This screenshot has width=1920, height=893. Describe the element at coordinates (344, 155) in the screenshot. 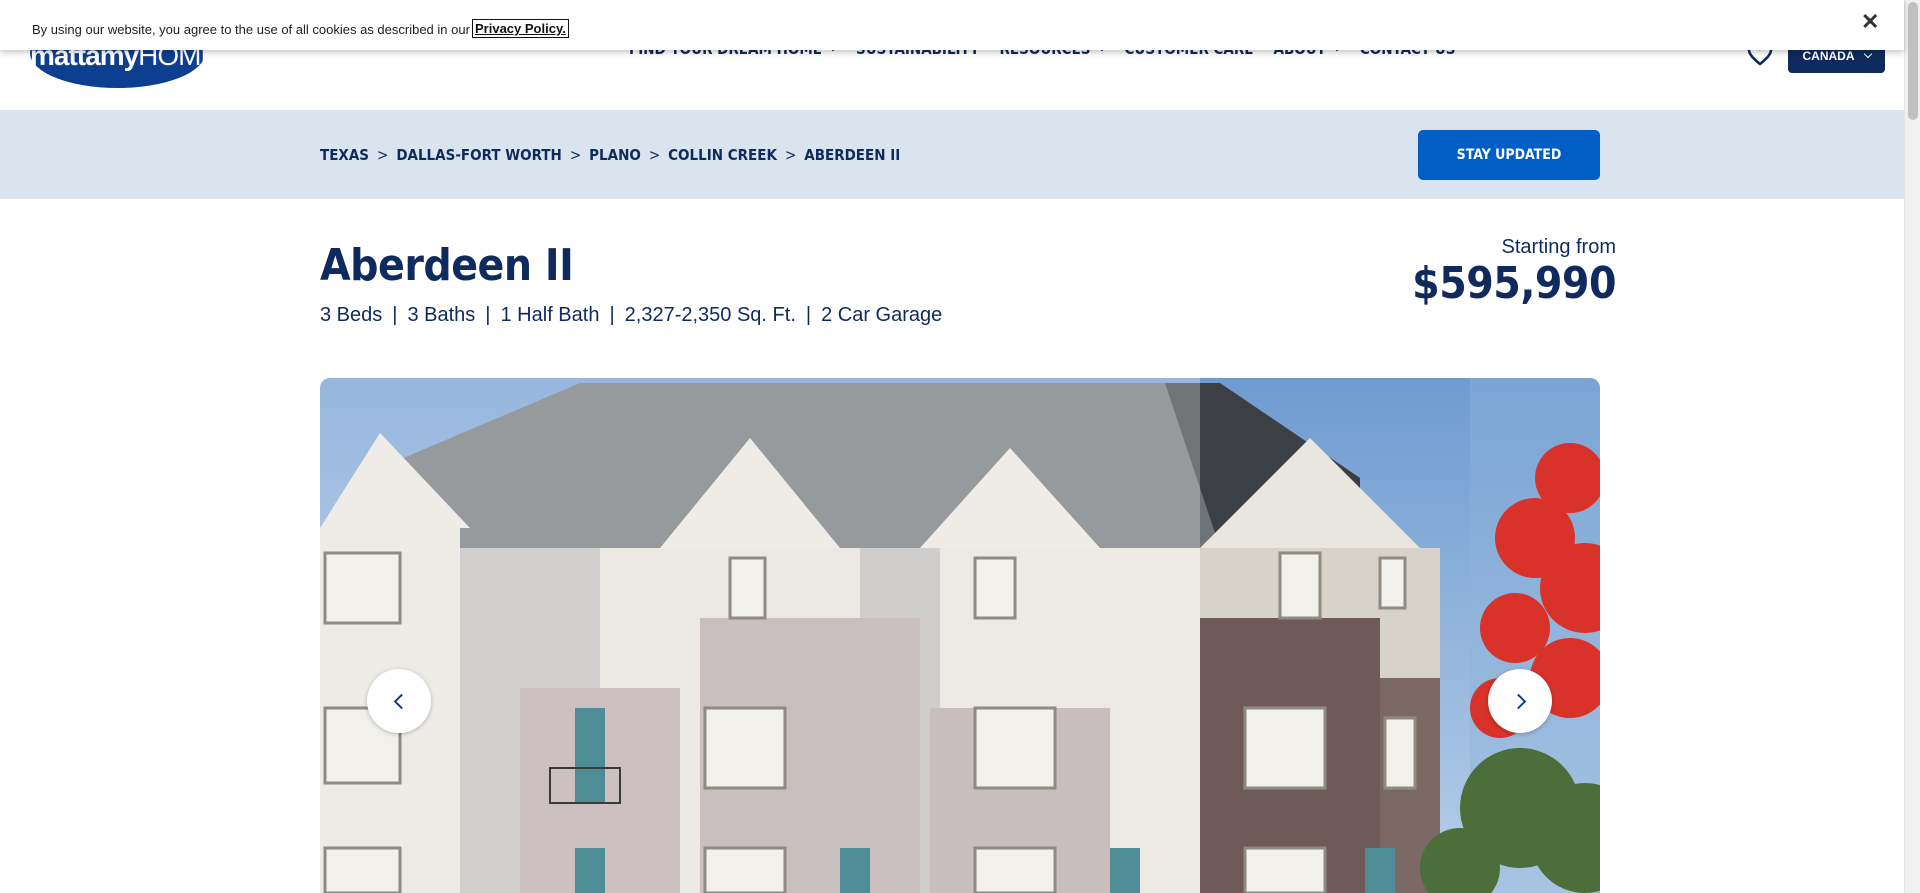

I see `breadcrumb-texas: TEXAS` at that location.